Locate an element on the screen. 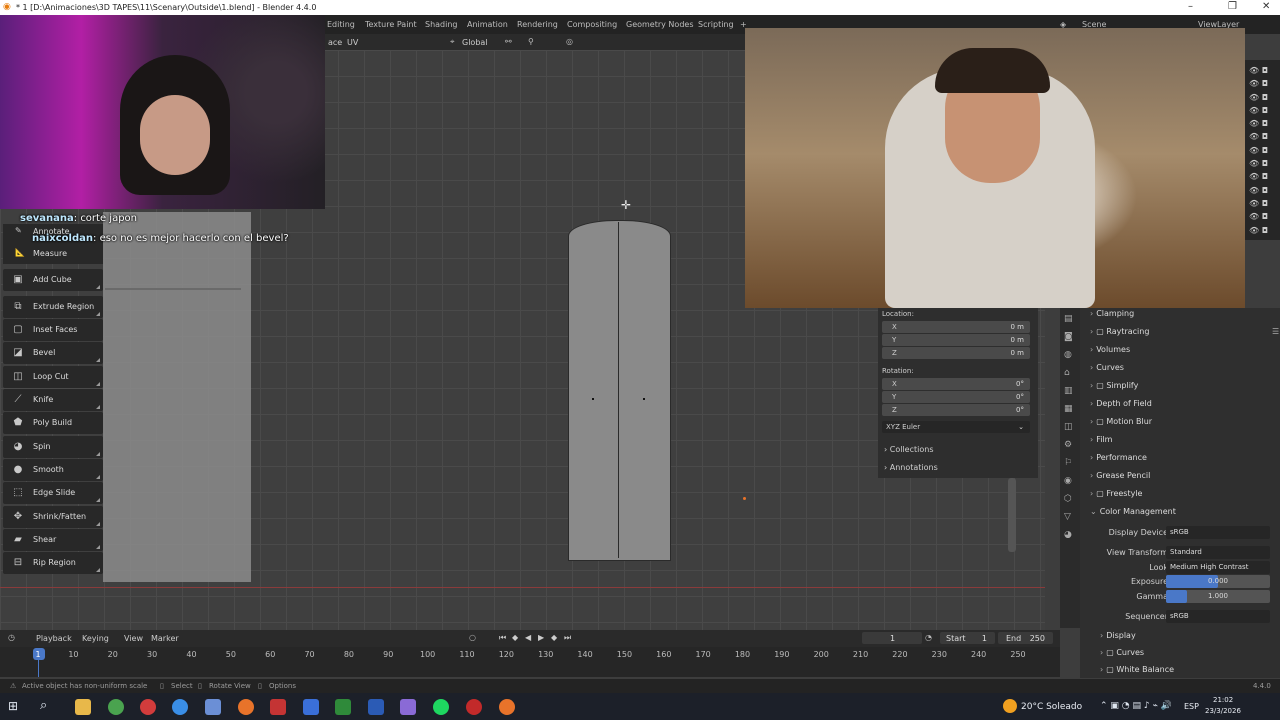 The height and width of the screenshot is (720, 1280). tool-knife: ⟋ Knife is located at coordinates (53, 400).